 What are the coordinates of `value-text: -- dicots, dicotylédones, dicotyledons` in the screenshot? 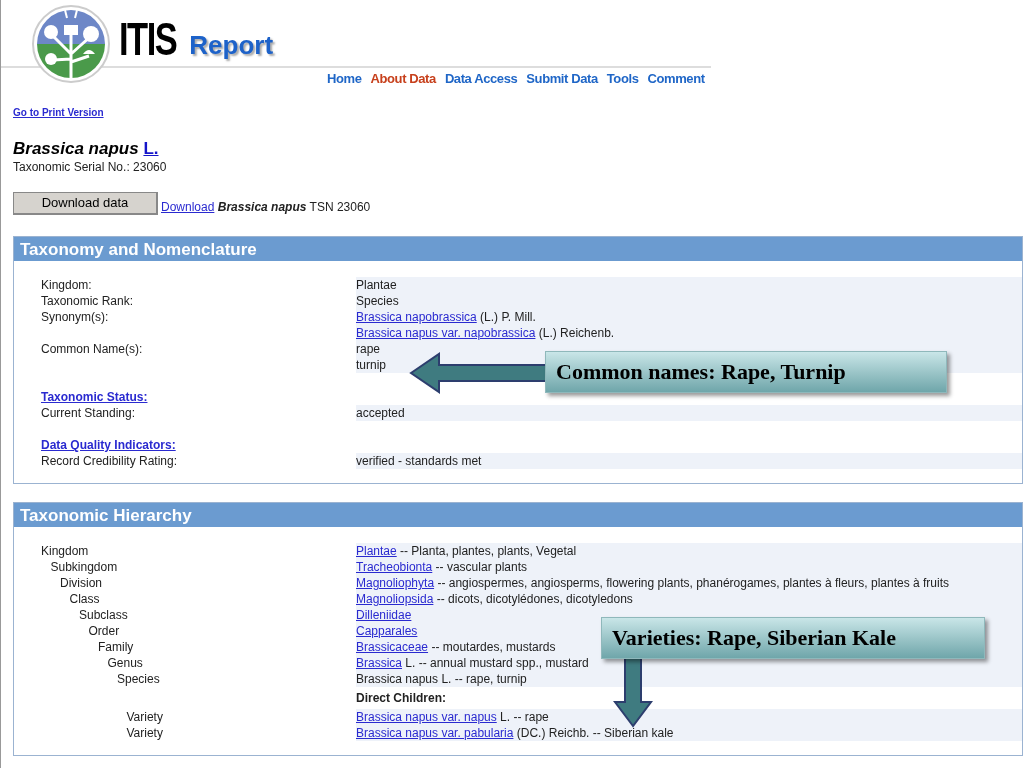 It's located at (534, 599).